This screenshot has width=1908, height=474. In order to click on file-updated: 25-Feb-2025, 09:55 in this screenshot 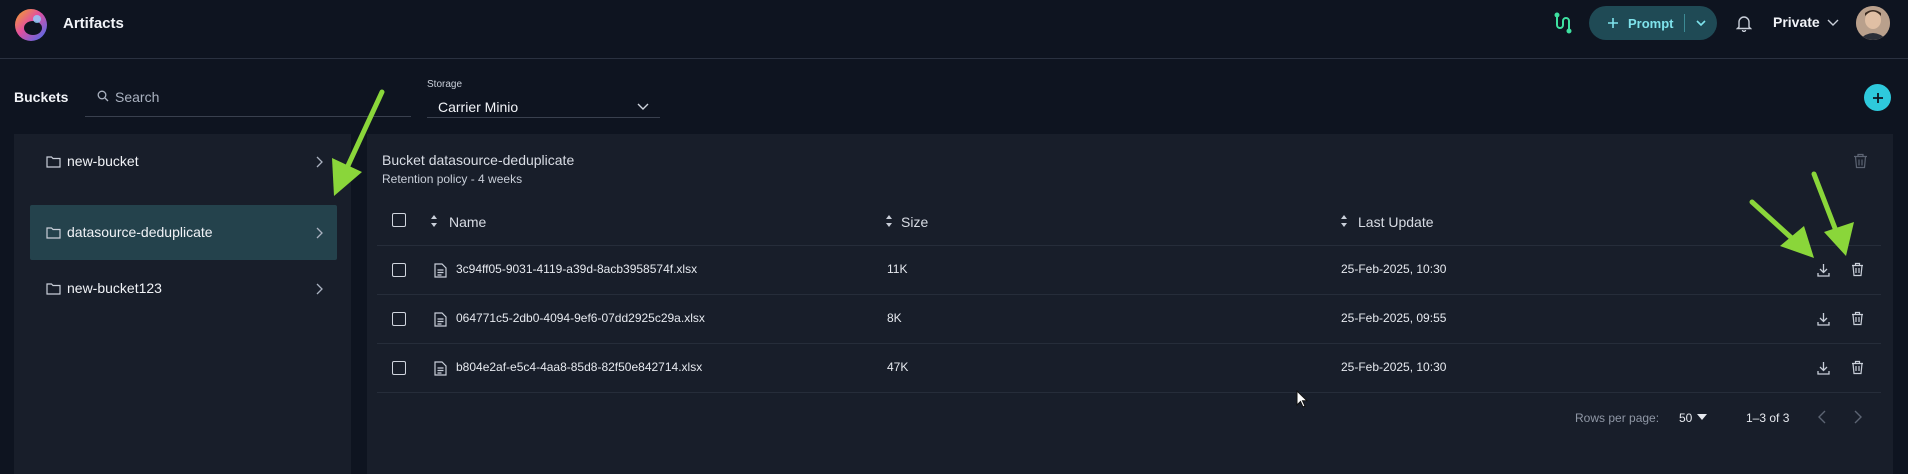, I will do `click(1394, 318)`.